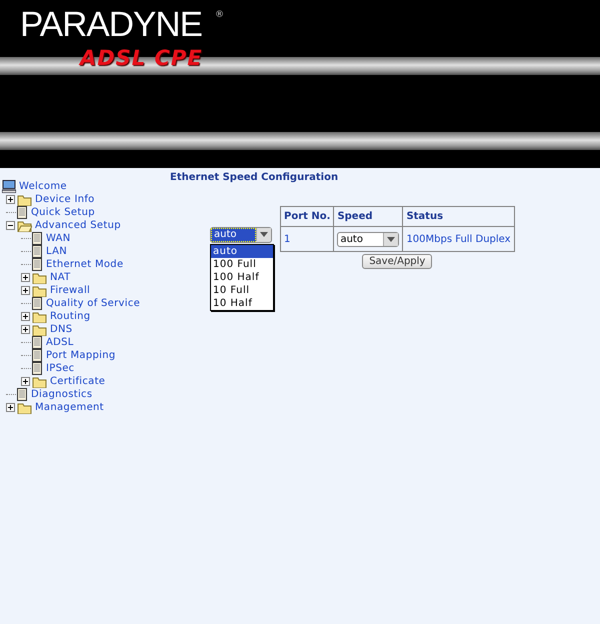 The width and height of the screenshot is (600, 624). I want to click on tree-item: Device Info, so click(65, 199).